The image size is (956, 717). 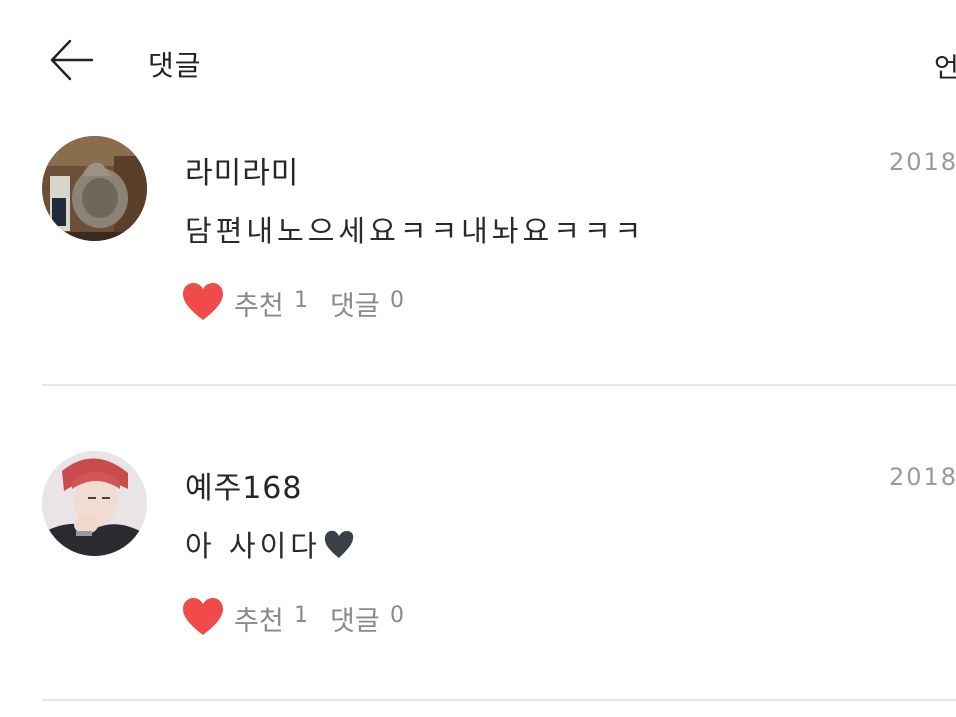 What do you see at coordinates (243, 485) in the screenshot?
I see `comment-username: 예주168` at bounding box center [243, 485].